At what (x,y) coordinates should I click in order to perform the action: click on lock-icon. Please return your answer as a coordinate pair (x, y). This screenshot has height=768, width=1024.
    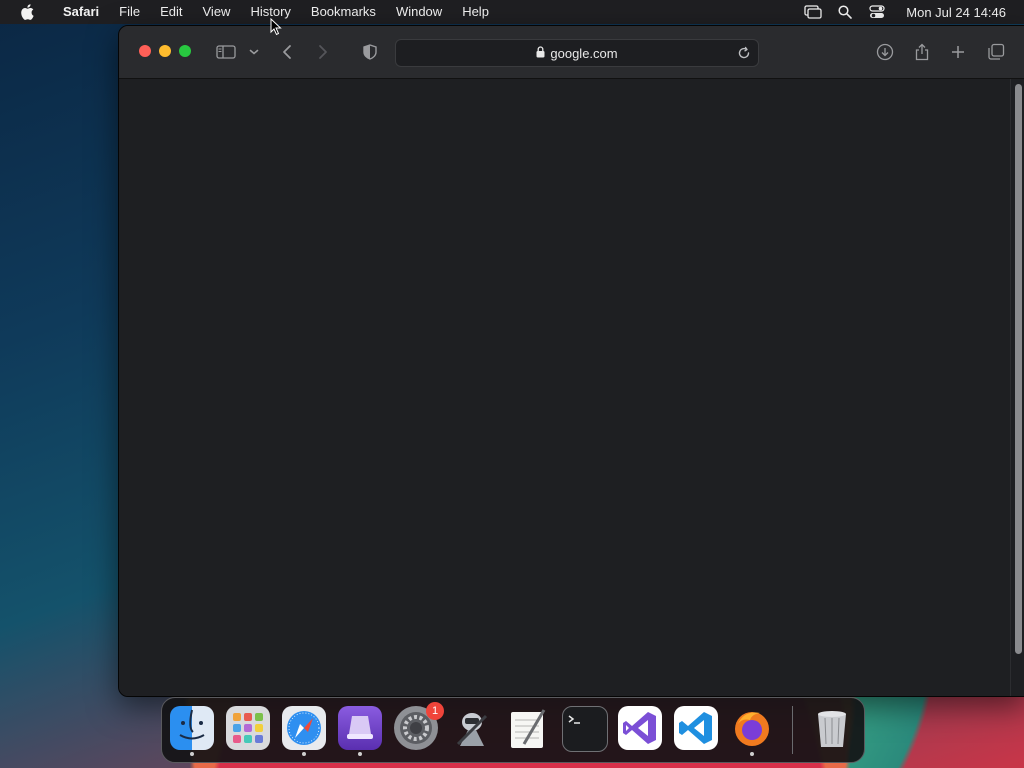
    Looking at the image, I should click on (540, 53).